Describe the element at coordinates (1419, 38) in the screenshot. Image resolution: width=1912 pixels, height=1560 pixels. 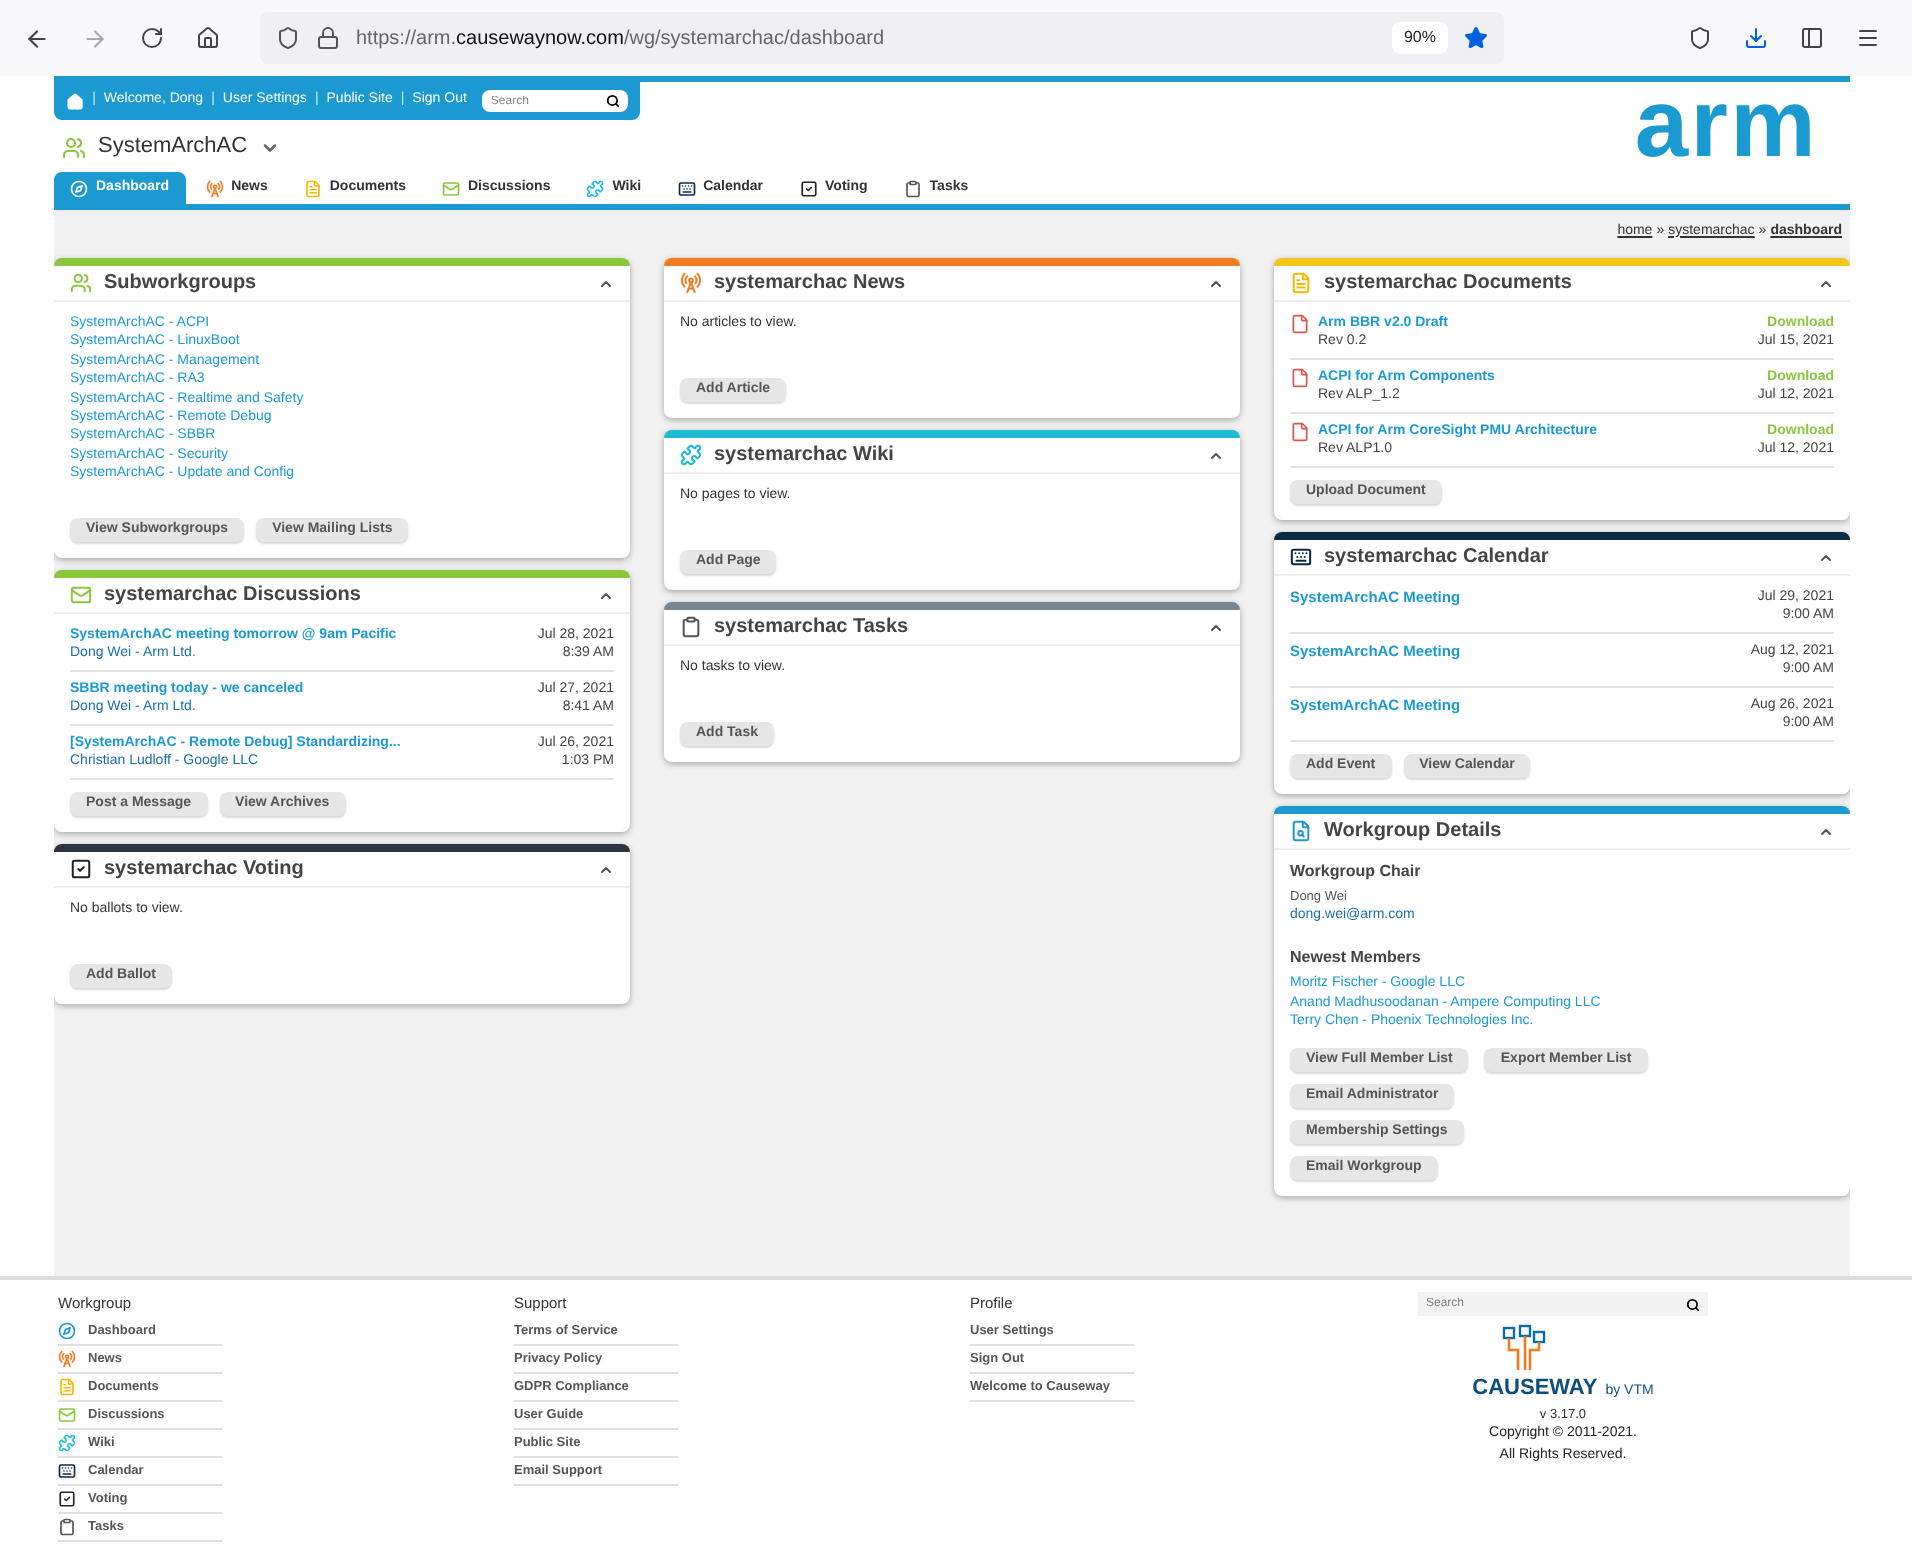
I see `zoom-level: 90%` at that location.